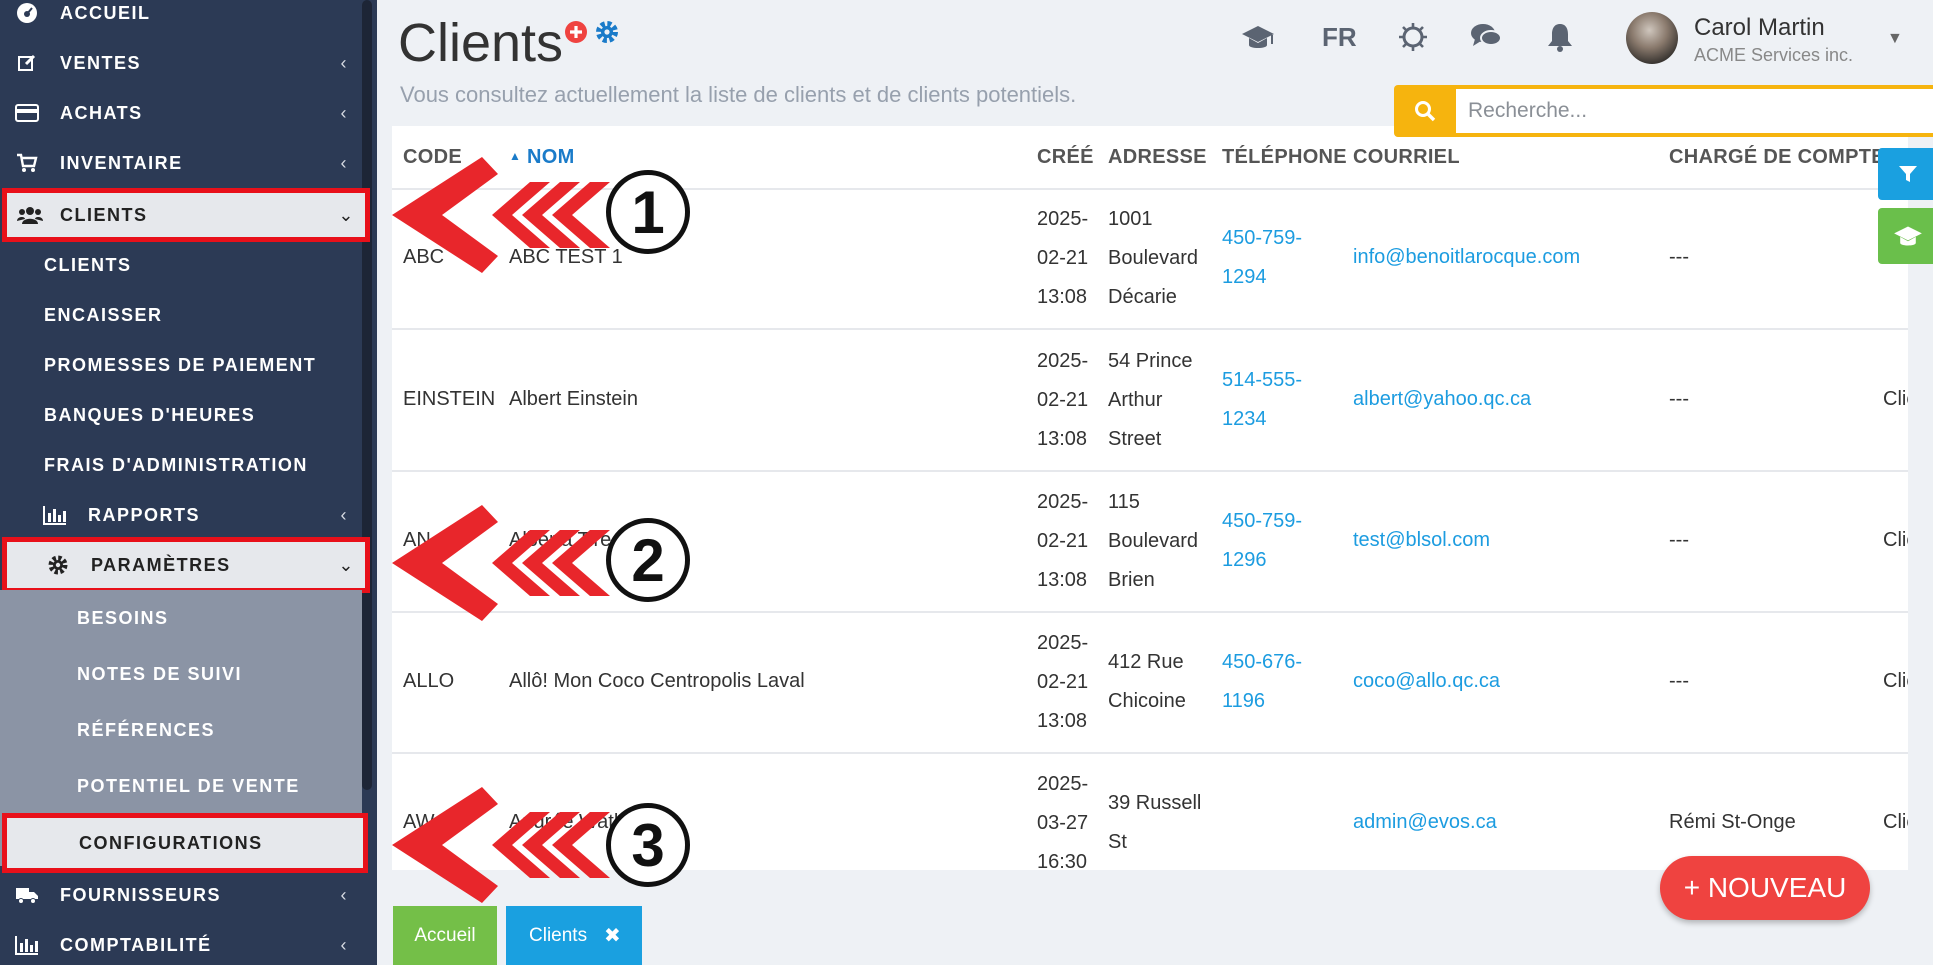 Image resolution: width=1933 pixels, height=965 pixels. I want to click on new-client-button: + NOUVEAU, so click(1765, 888).